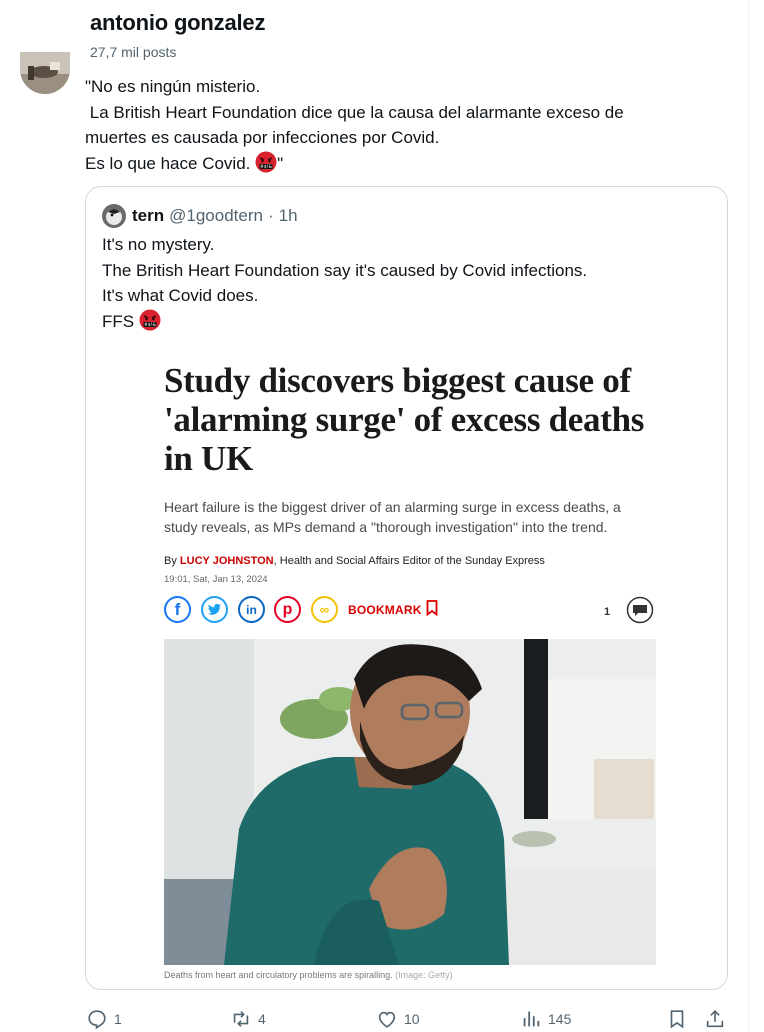  I want to click on linkedin-icon: in, so click(251, 609).